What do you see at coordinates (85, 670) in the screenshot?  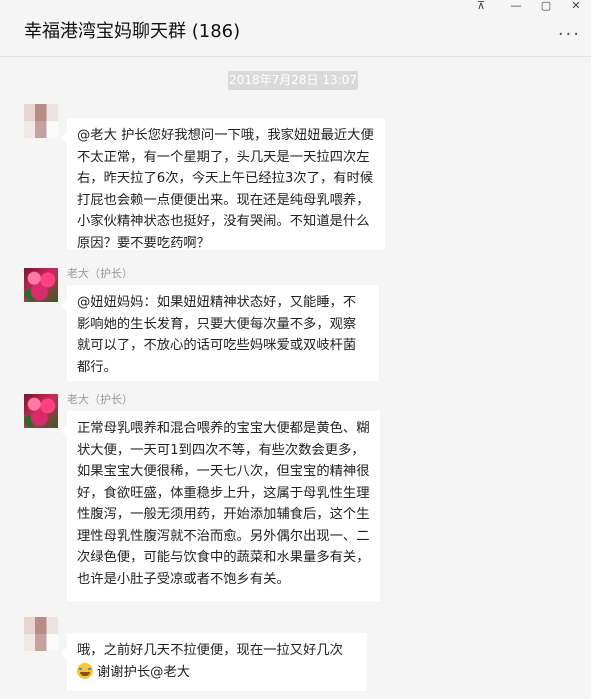 I see `laughing-crying-emoji-icon` at bounding box center [85, 670].